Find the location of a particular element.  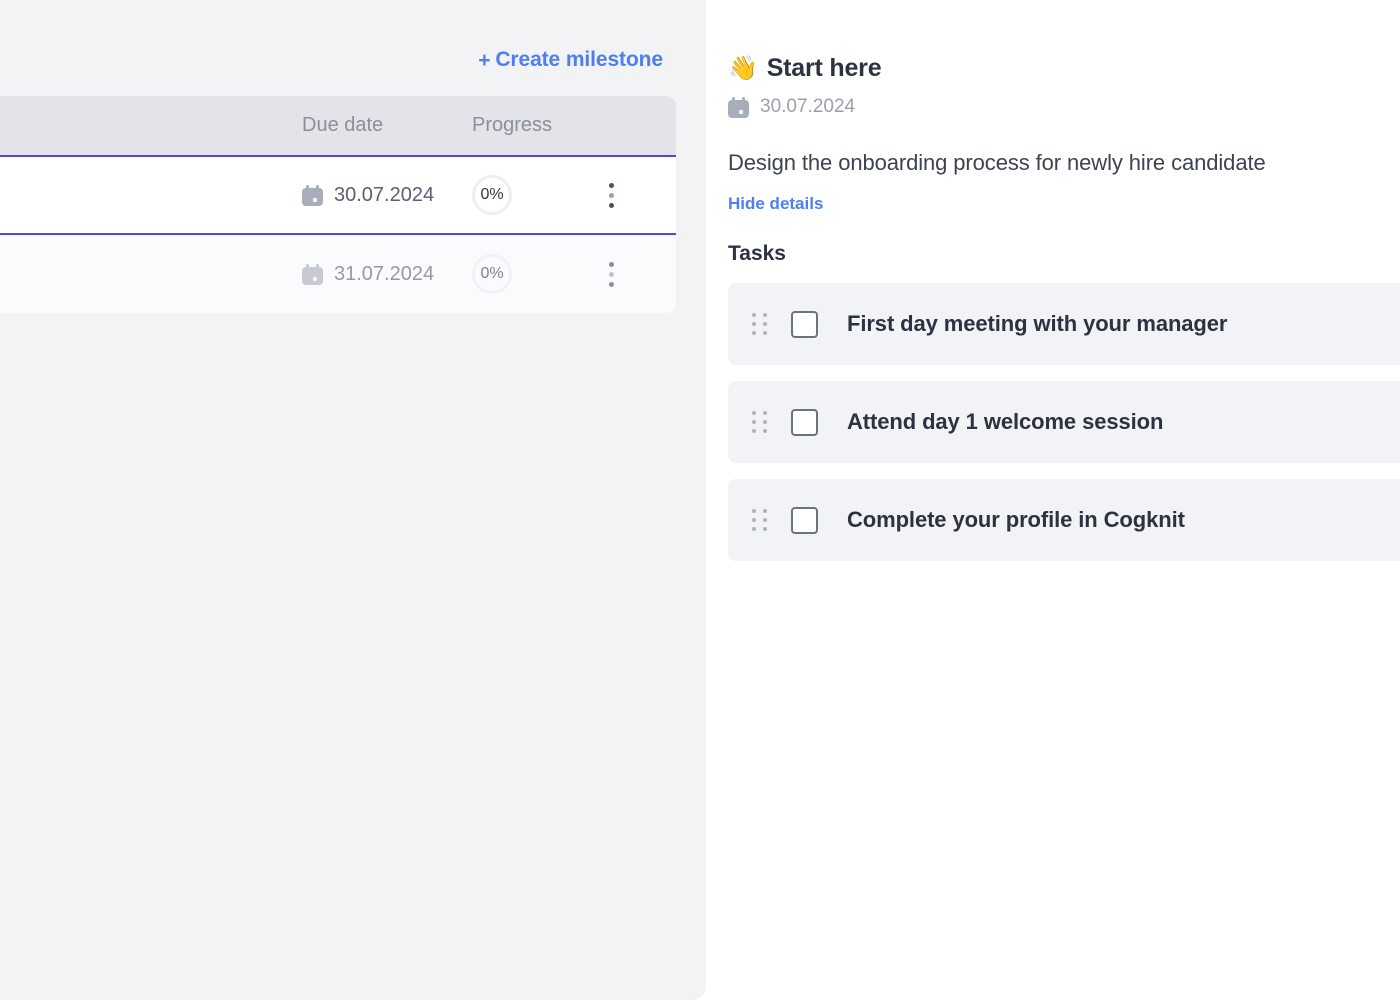

detail-title: 👋 Start here is located at coordinates (1064, 68).